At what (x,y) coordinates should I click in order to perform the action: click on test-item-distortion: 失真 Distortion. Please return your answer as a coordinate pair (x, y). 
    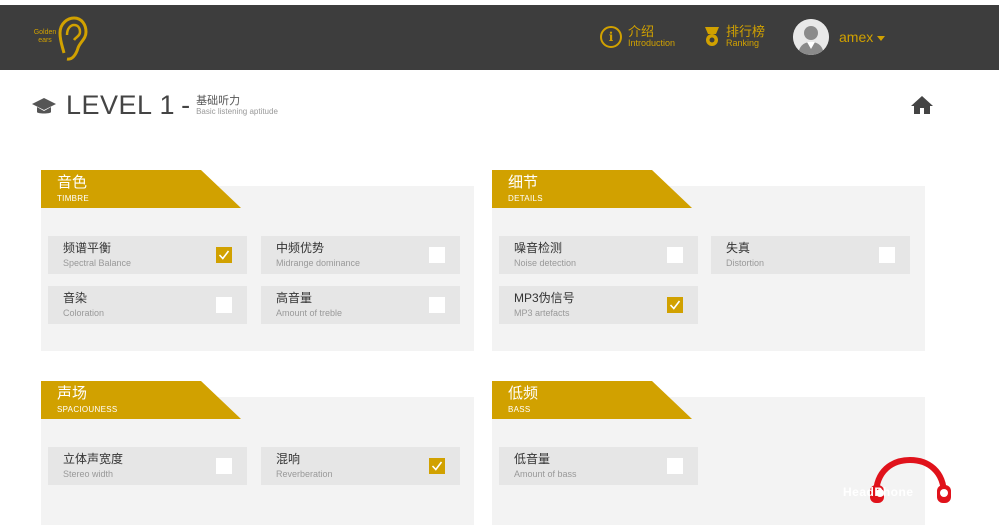
    Looking at the image, I should click on (810, 255).